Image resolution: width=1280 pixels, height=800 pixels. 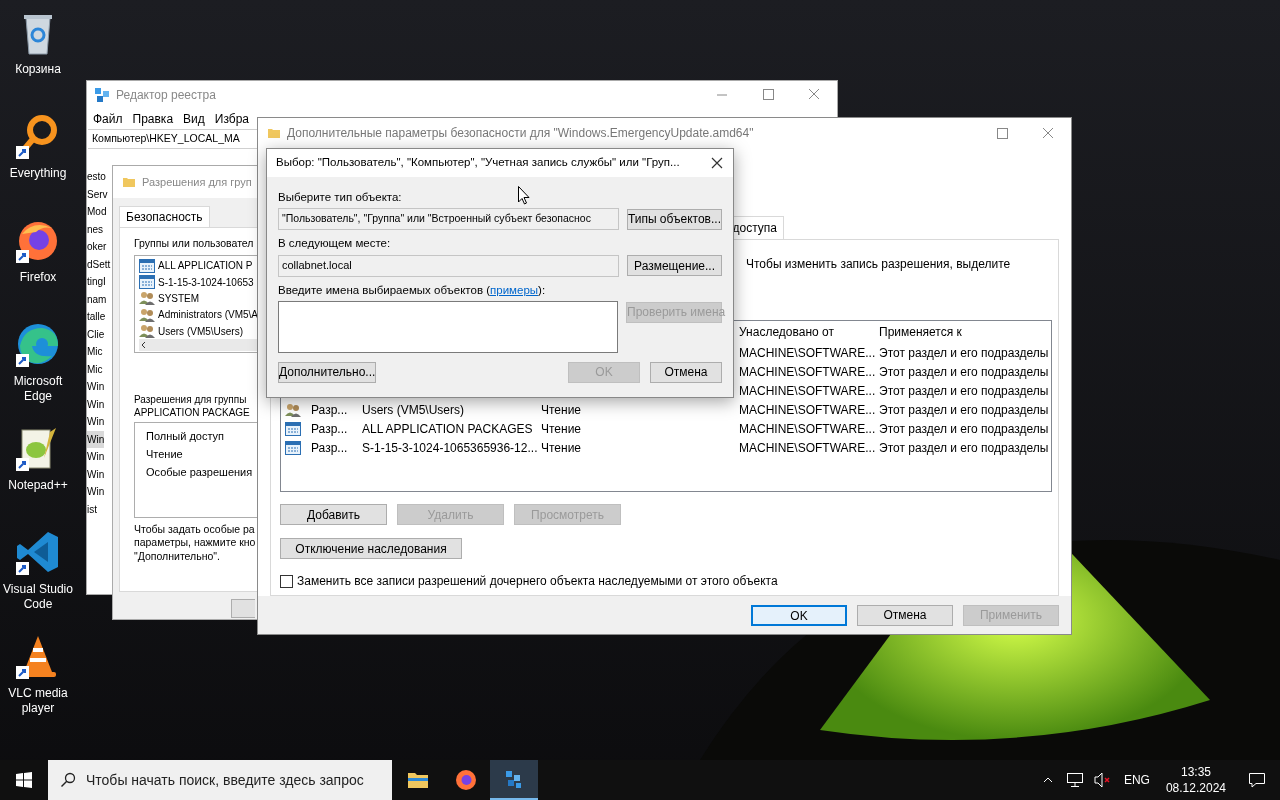 What do you see at coordinates (514, 780) in the screenshot?
I see `taskbar-app-button` at bounding box center [514, 780].